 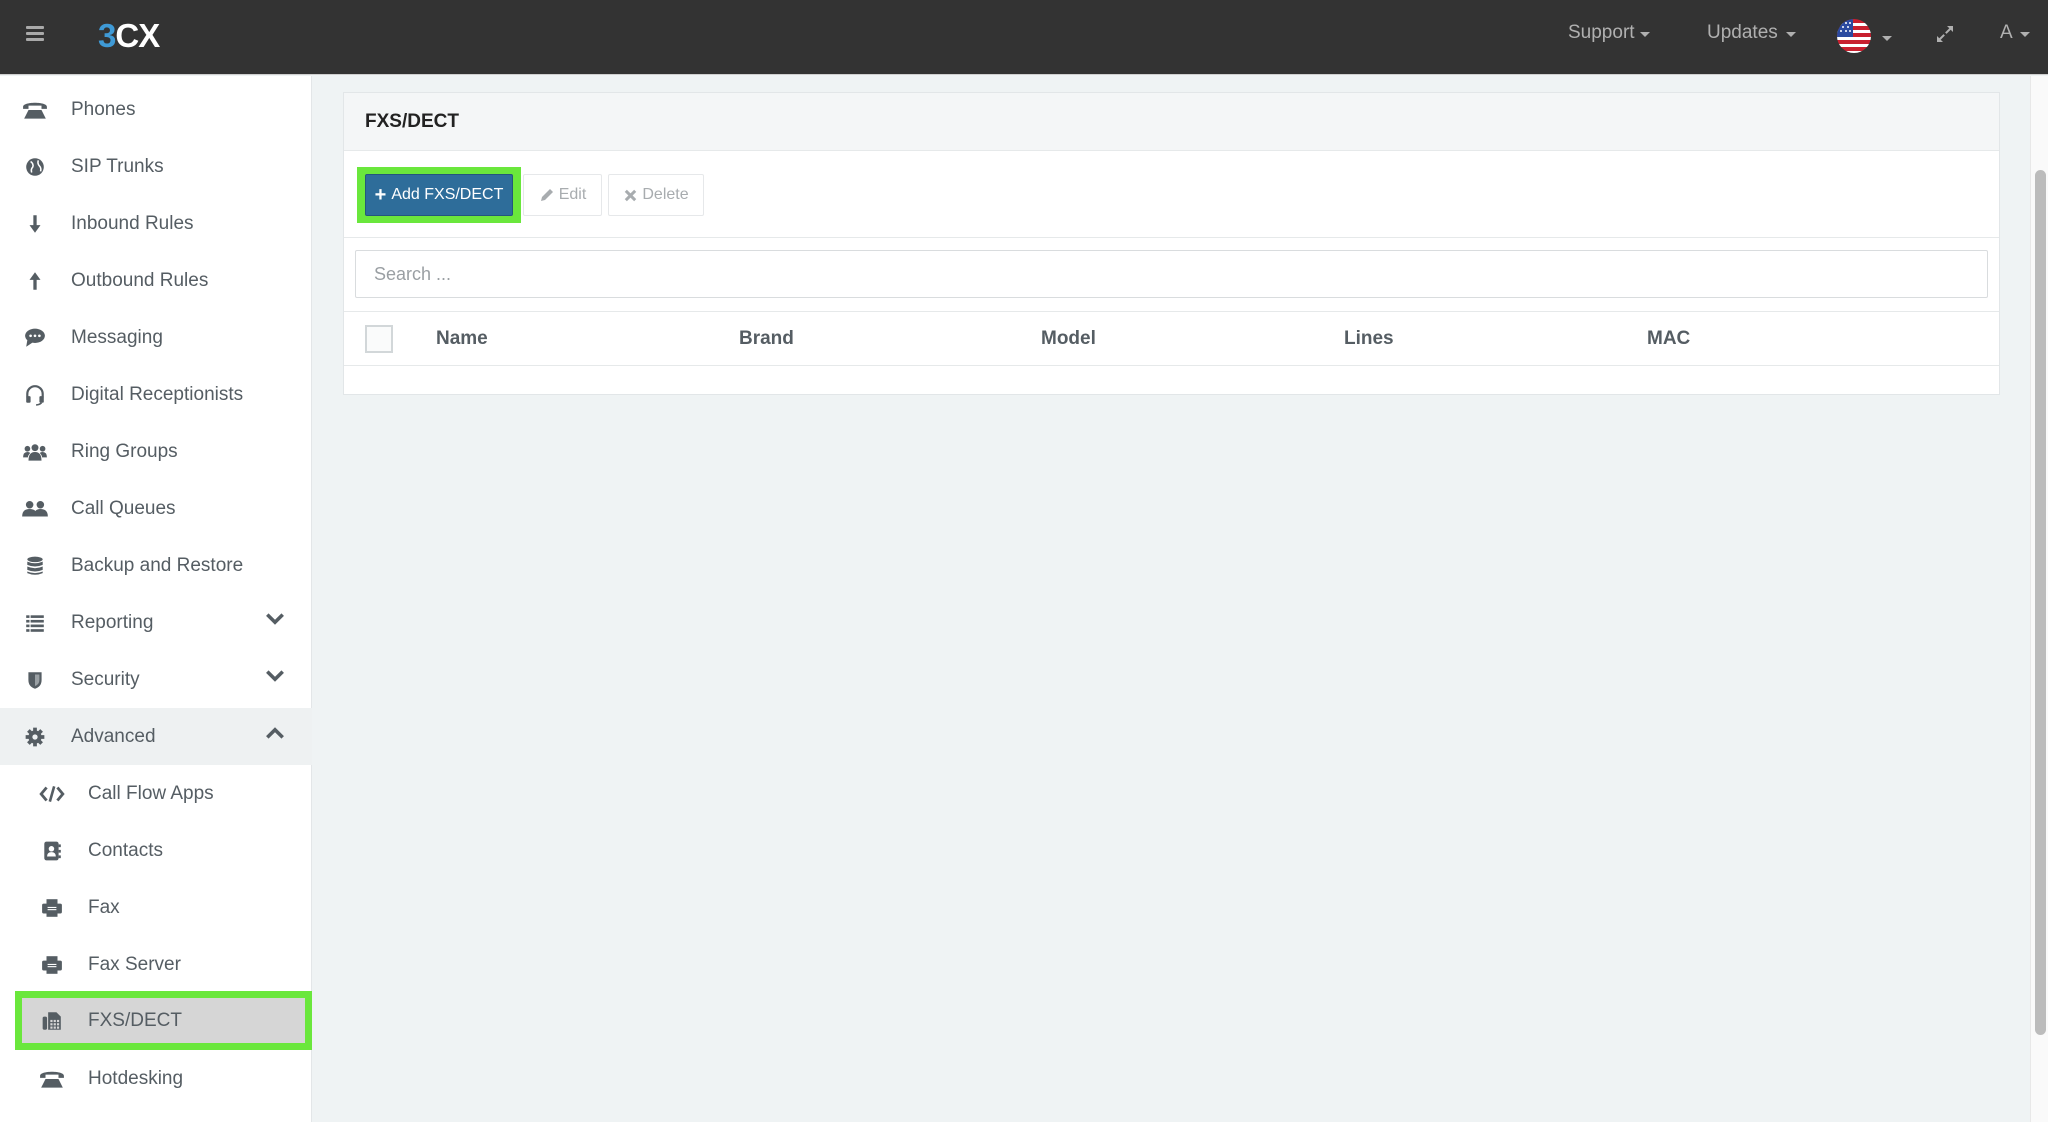 I want to click on user-label: A, so click(x=2006, y=32).